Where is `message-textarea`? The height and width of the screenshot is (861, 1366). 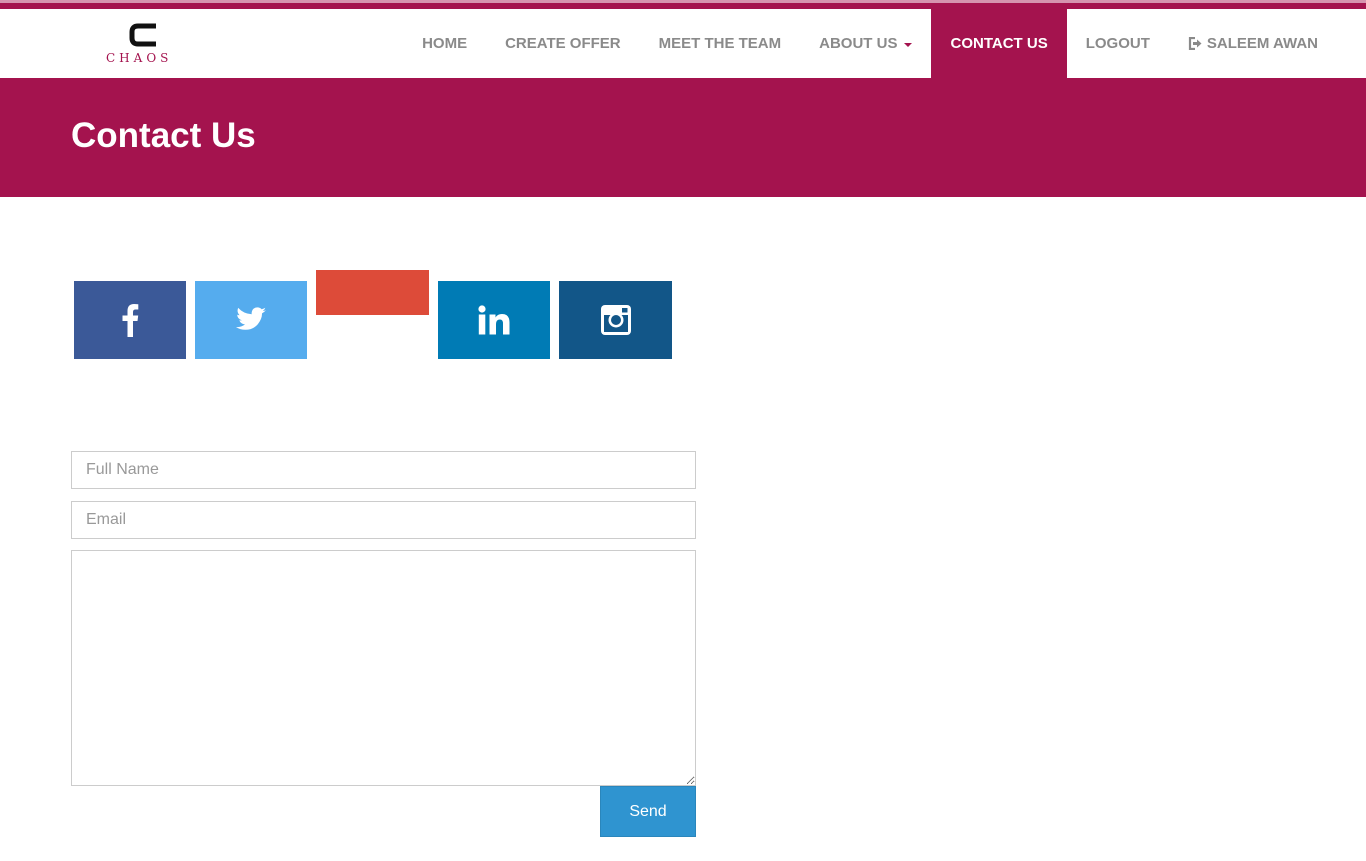
message-textarea is located at coordinates (383, 668).